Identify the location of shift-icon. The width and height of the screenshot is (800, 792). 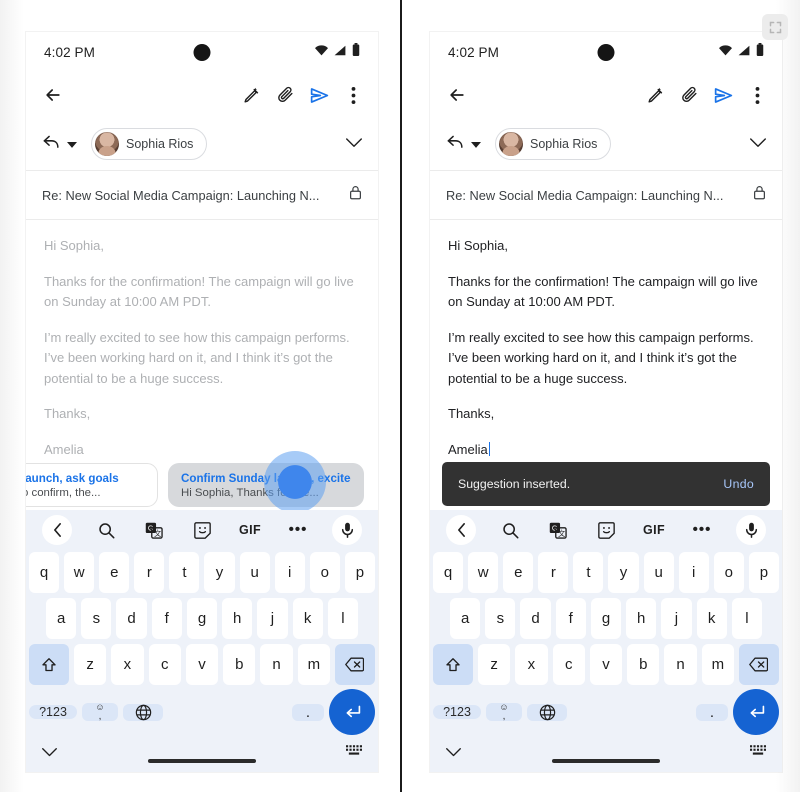
(453, 664).